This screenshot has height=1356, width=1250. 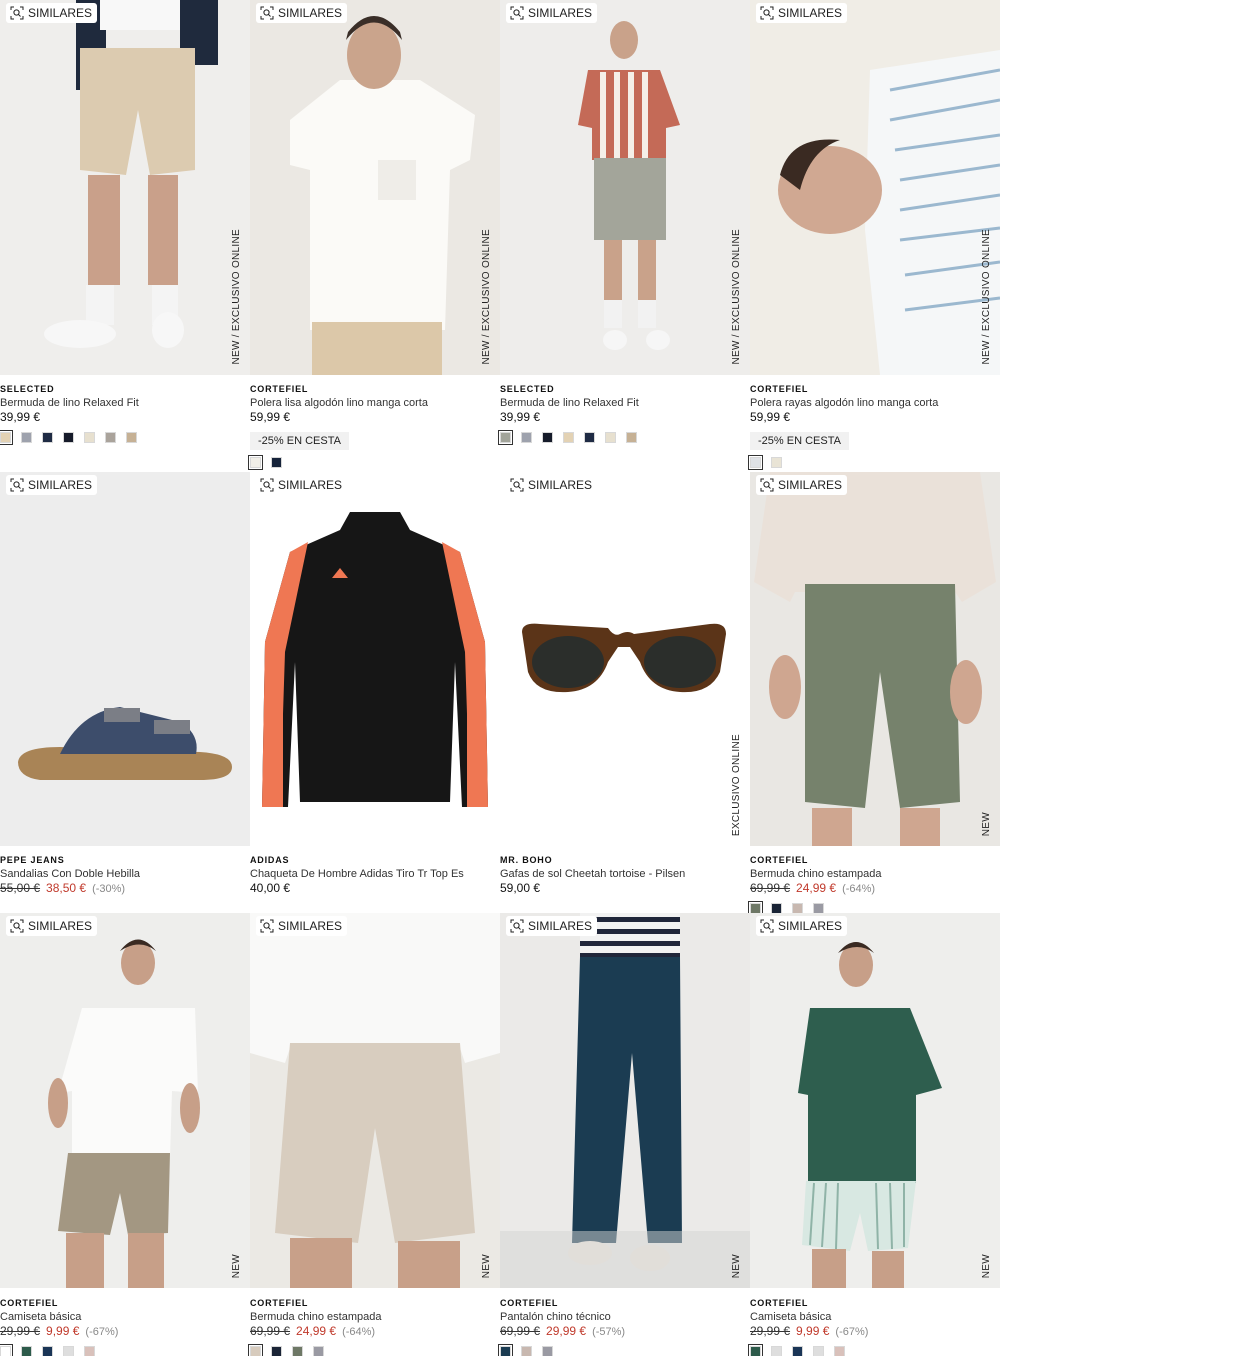 What do you see at coordinates (625, 874) in the screenshot?
I see `product-name: Gafas de sol Cheetah tortoise - Pilsen` at bounding box center [625, 874].